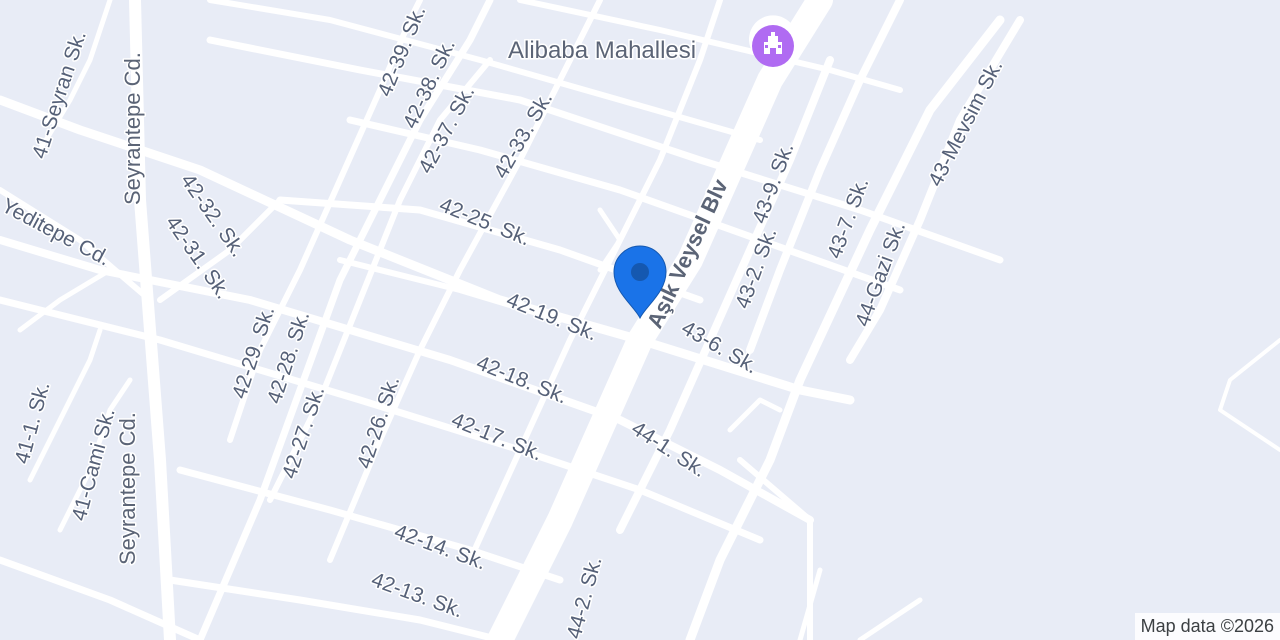 The width and height of the screenshot is (1280, 640). I want to click on map-attribution: Map data ©2026, so click(1207, 626).